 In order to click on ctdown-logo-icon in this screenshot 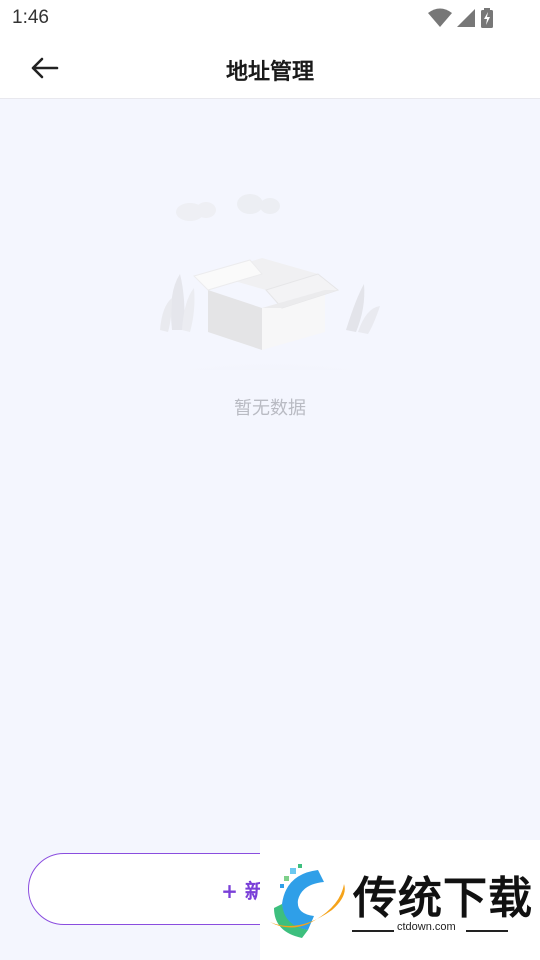, I will do `click(307, 901)`.